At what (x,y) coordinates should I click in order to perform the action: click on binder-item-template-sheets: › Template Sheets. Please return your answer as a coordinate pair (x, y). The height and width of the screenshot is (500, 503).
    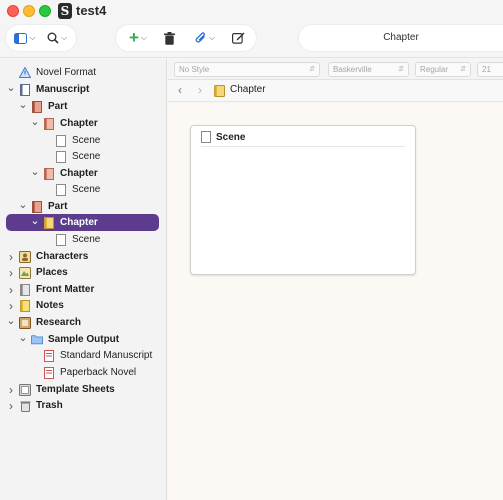
    Looking at the image, I should click on (83, 389).